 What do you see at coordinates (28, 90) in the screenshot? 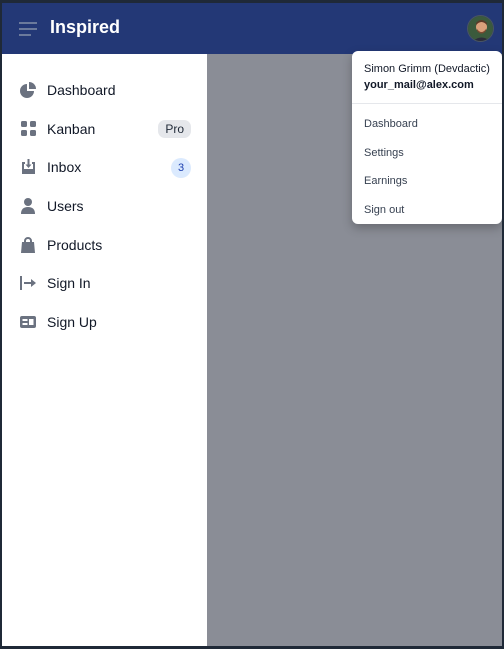
I see `chart-pie-icon` at bounding box center [28, 90].